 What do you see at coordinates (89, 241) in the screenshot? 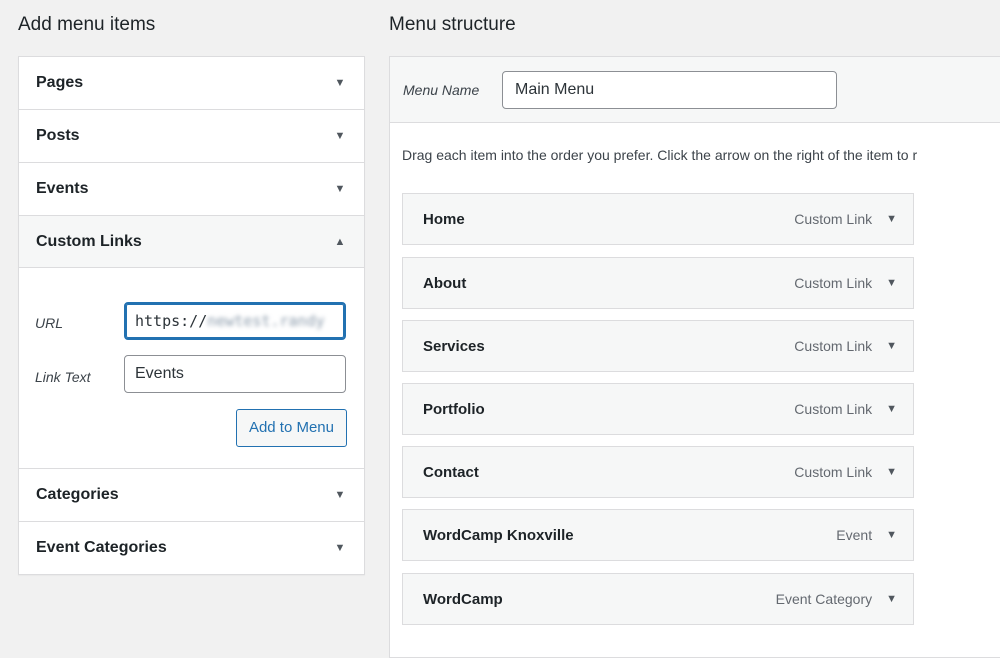
I see `accordion-label: Custom Links` at bounding box center [89, 241].